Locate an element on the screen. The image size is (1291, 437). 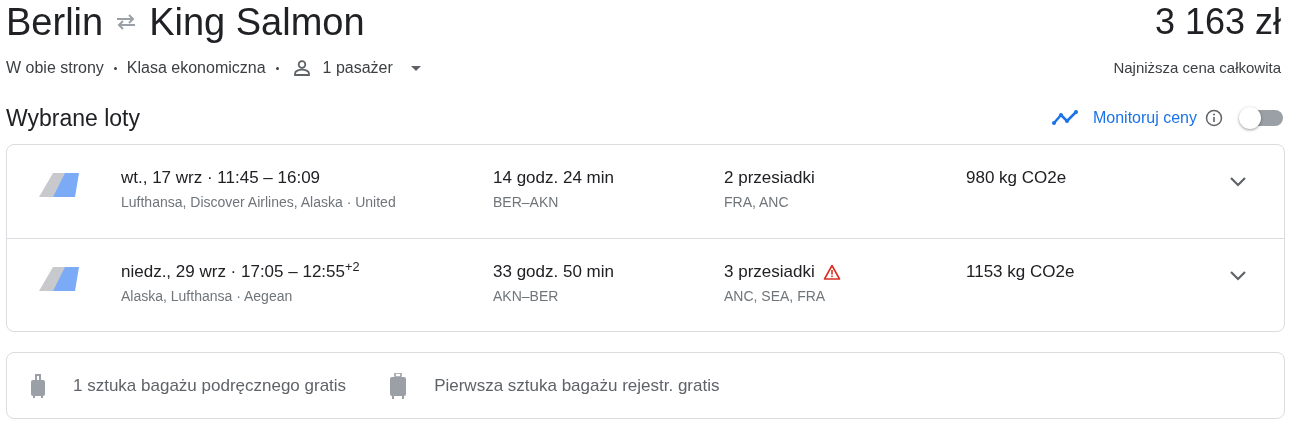
emissions: 1153 kg CO2e is located at coordinates (1021, 272).